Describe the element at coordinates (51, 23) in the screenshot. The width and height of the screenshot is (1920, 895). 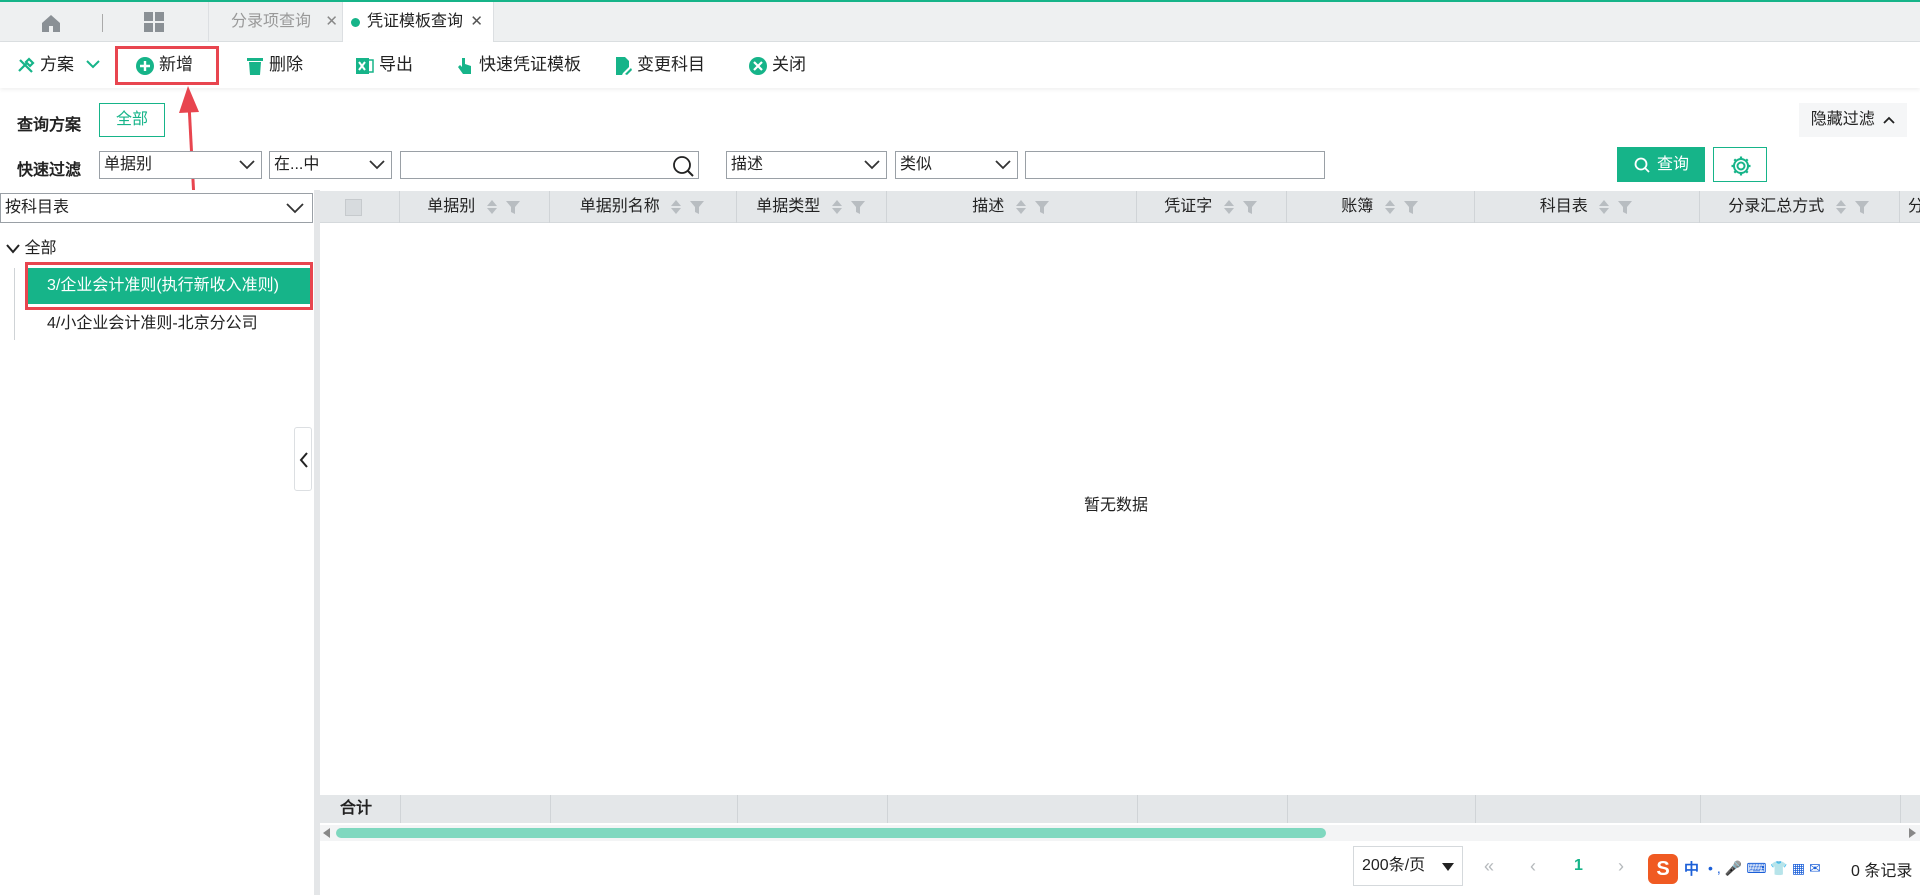
I see `home-icon` at that location.